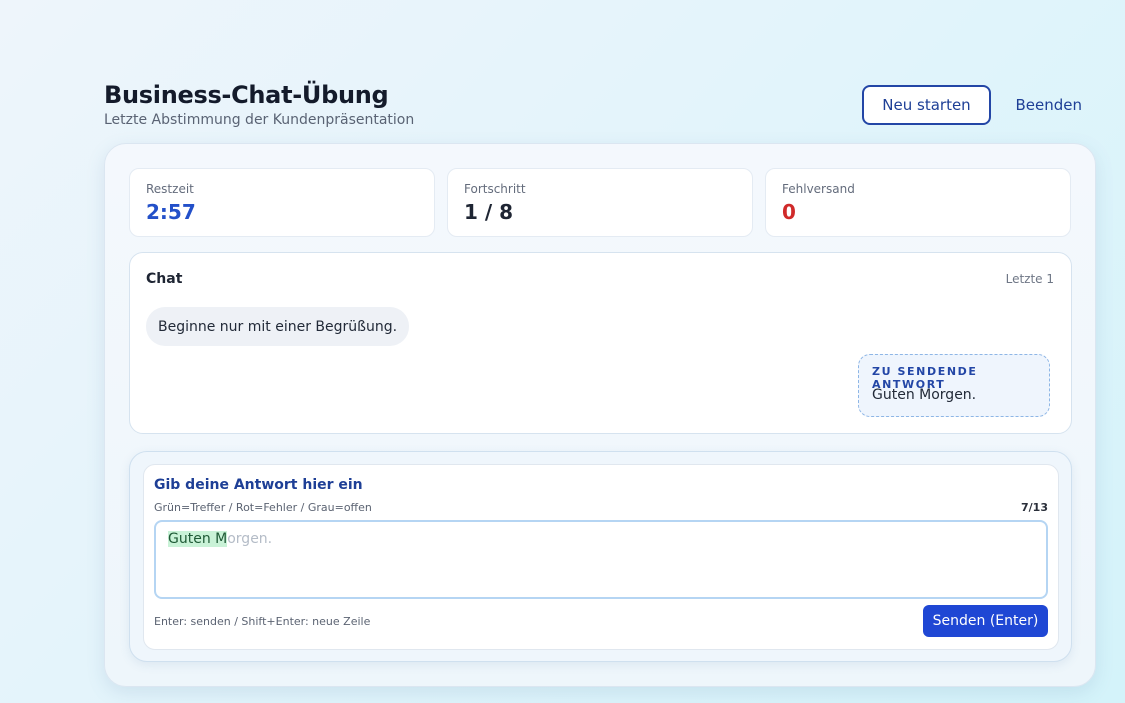 This screenshot has height=703, width=1125. I want to click on keyboard-hint: Enter: senden / Shift+Enter: neue Zeile, so click(262, 621).